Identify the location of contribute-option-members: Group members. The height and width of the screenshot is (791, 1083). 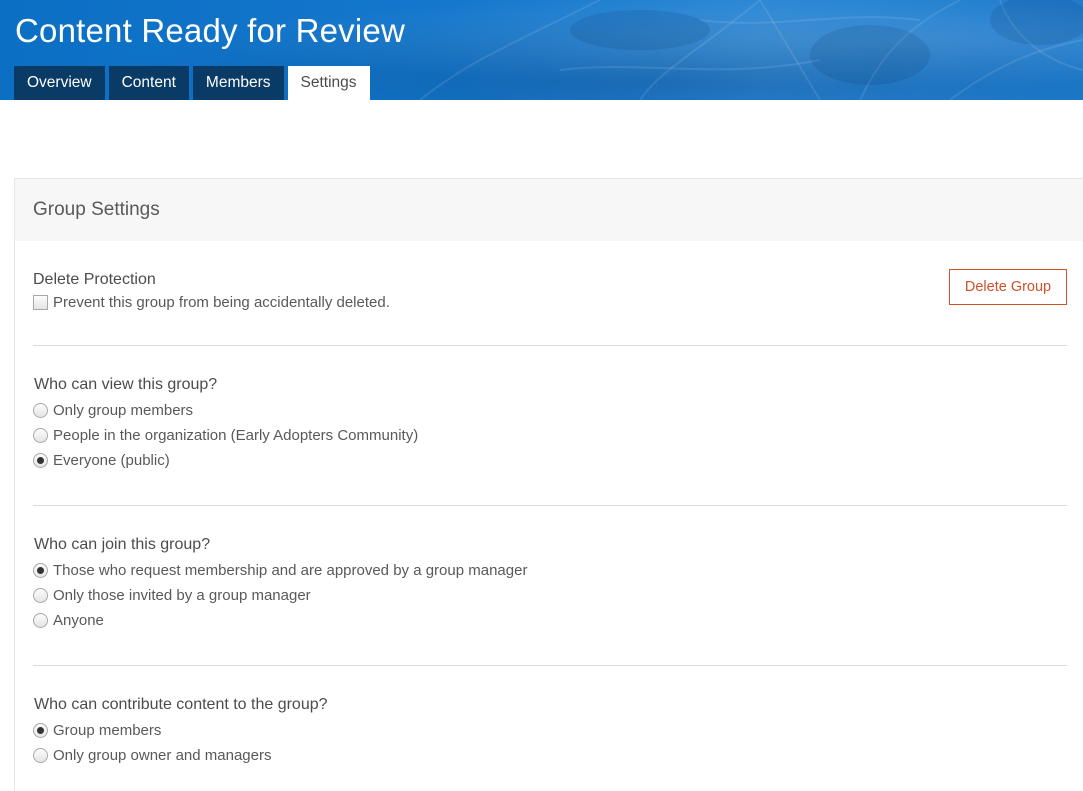
(550, 730).